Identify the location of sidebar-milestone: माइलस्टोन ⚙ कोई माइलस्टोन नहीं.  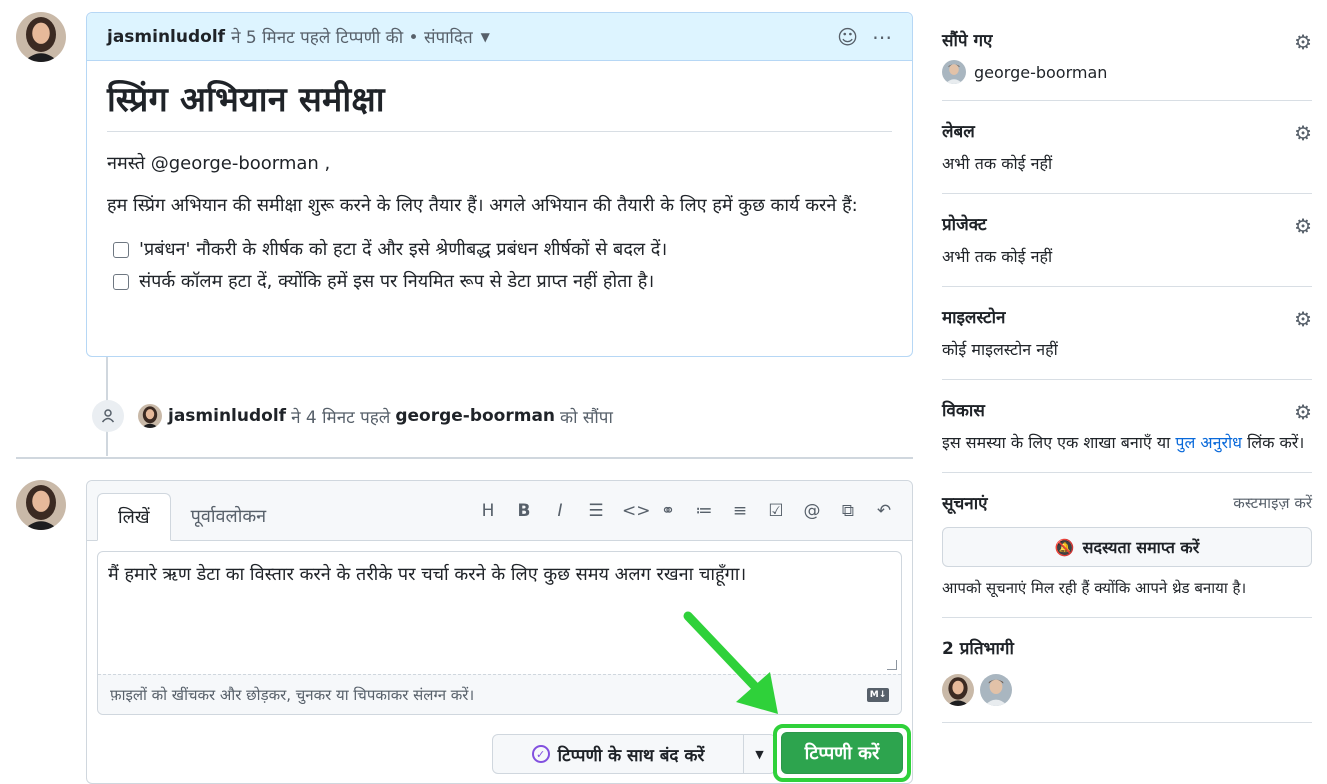
(1127, 341).